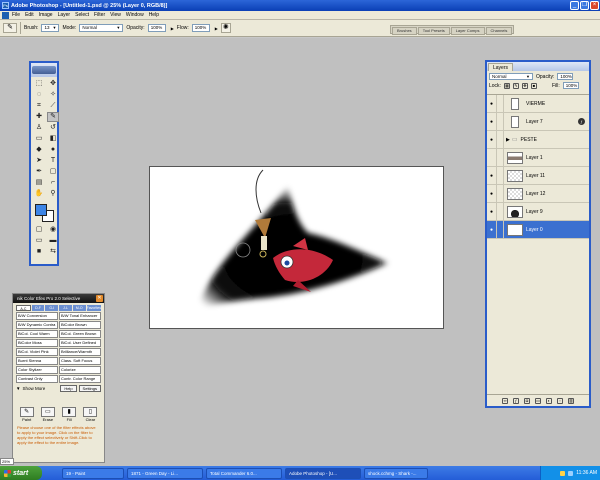 This screenshot has height=480, width=600. What do you see at coordinates (93, 308) in the screenshot?
I see `nik-tab-favorites: Favorites` at bounding box center [93, 308].